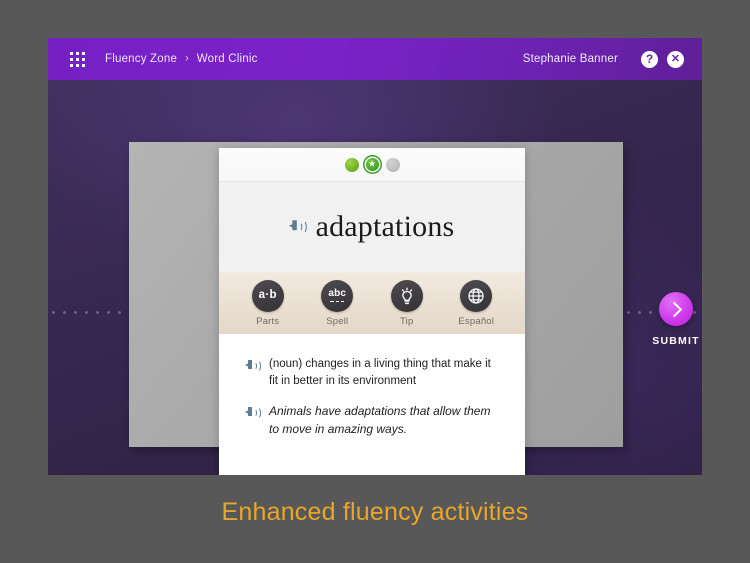 This screenshot has height=563, width=750. I want to click on tool-espanol: Español, so click(476, 303).